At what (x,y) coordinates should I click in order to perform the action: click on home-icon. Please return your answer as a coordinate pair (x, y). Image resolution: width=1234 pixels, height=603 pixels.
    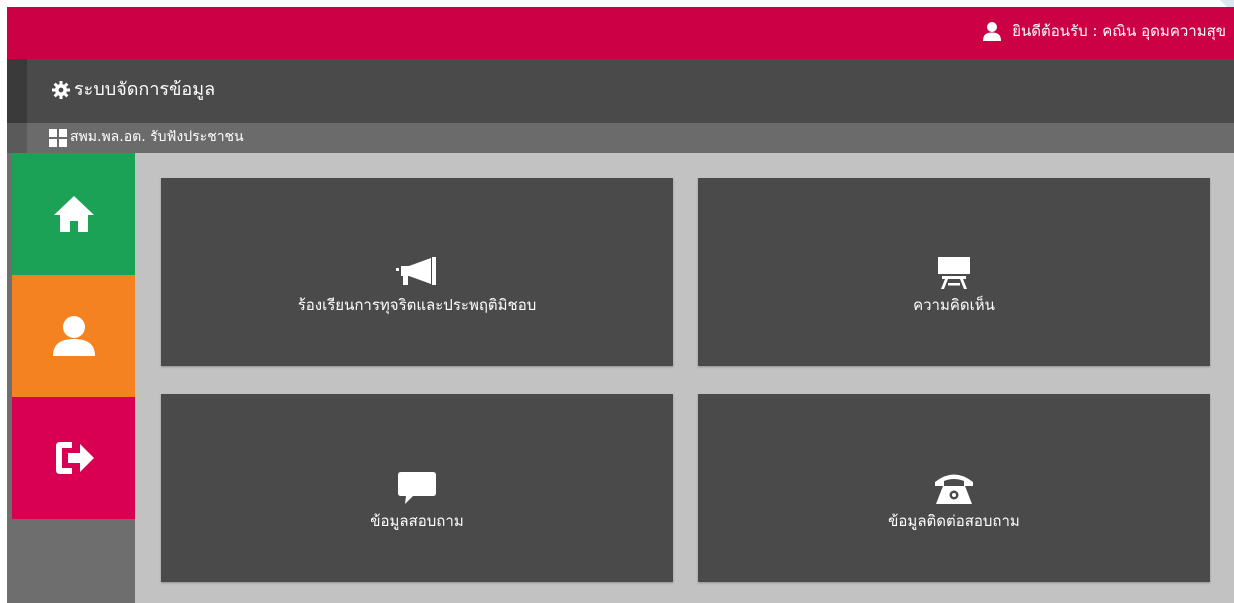
    Looking at the image, I should click on (73, 214).